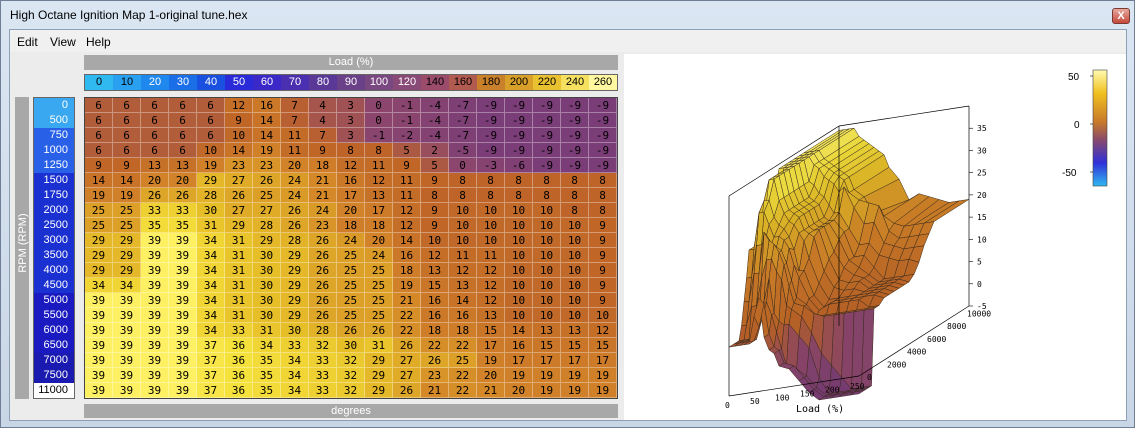 The width and height of the screenshot is (1135, 428). Describe the element at coordinates (1121, 16) in the screenshot. I see `close-button: X` at that location.